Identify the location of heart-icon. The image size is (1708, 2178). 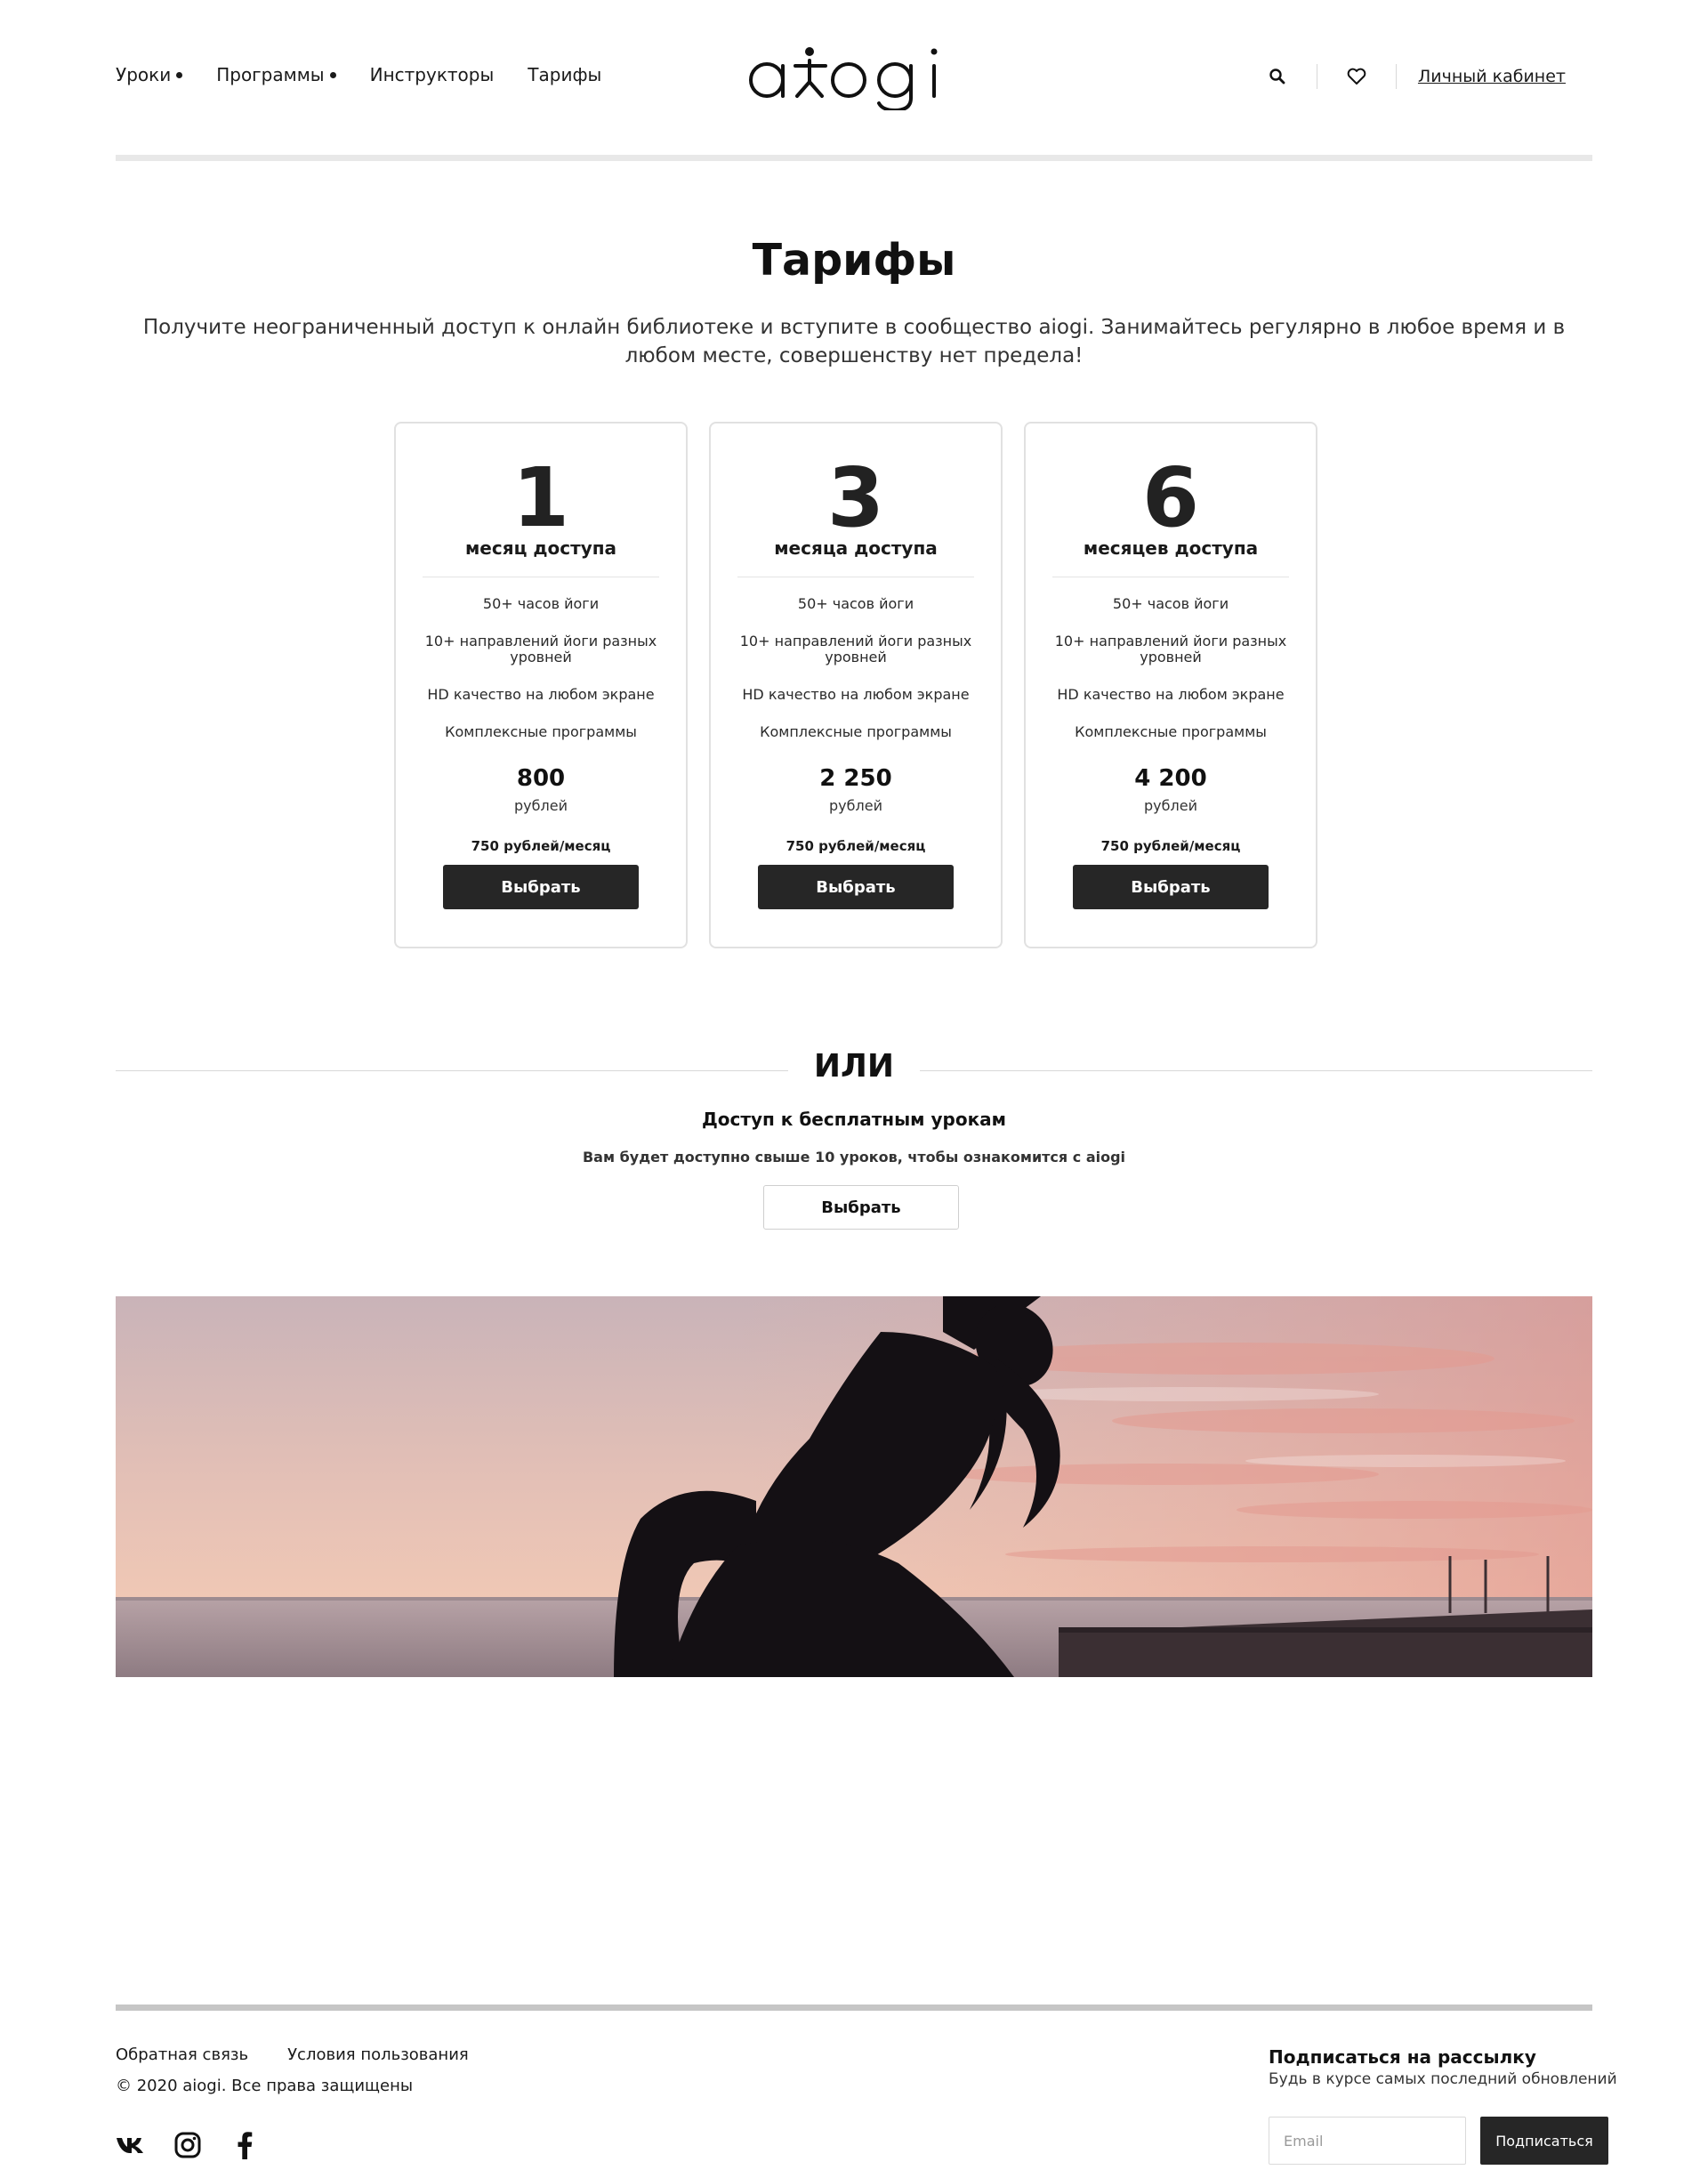
(1356, 76).